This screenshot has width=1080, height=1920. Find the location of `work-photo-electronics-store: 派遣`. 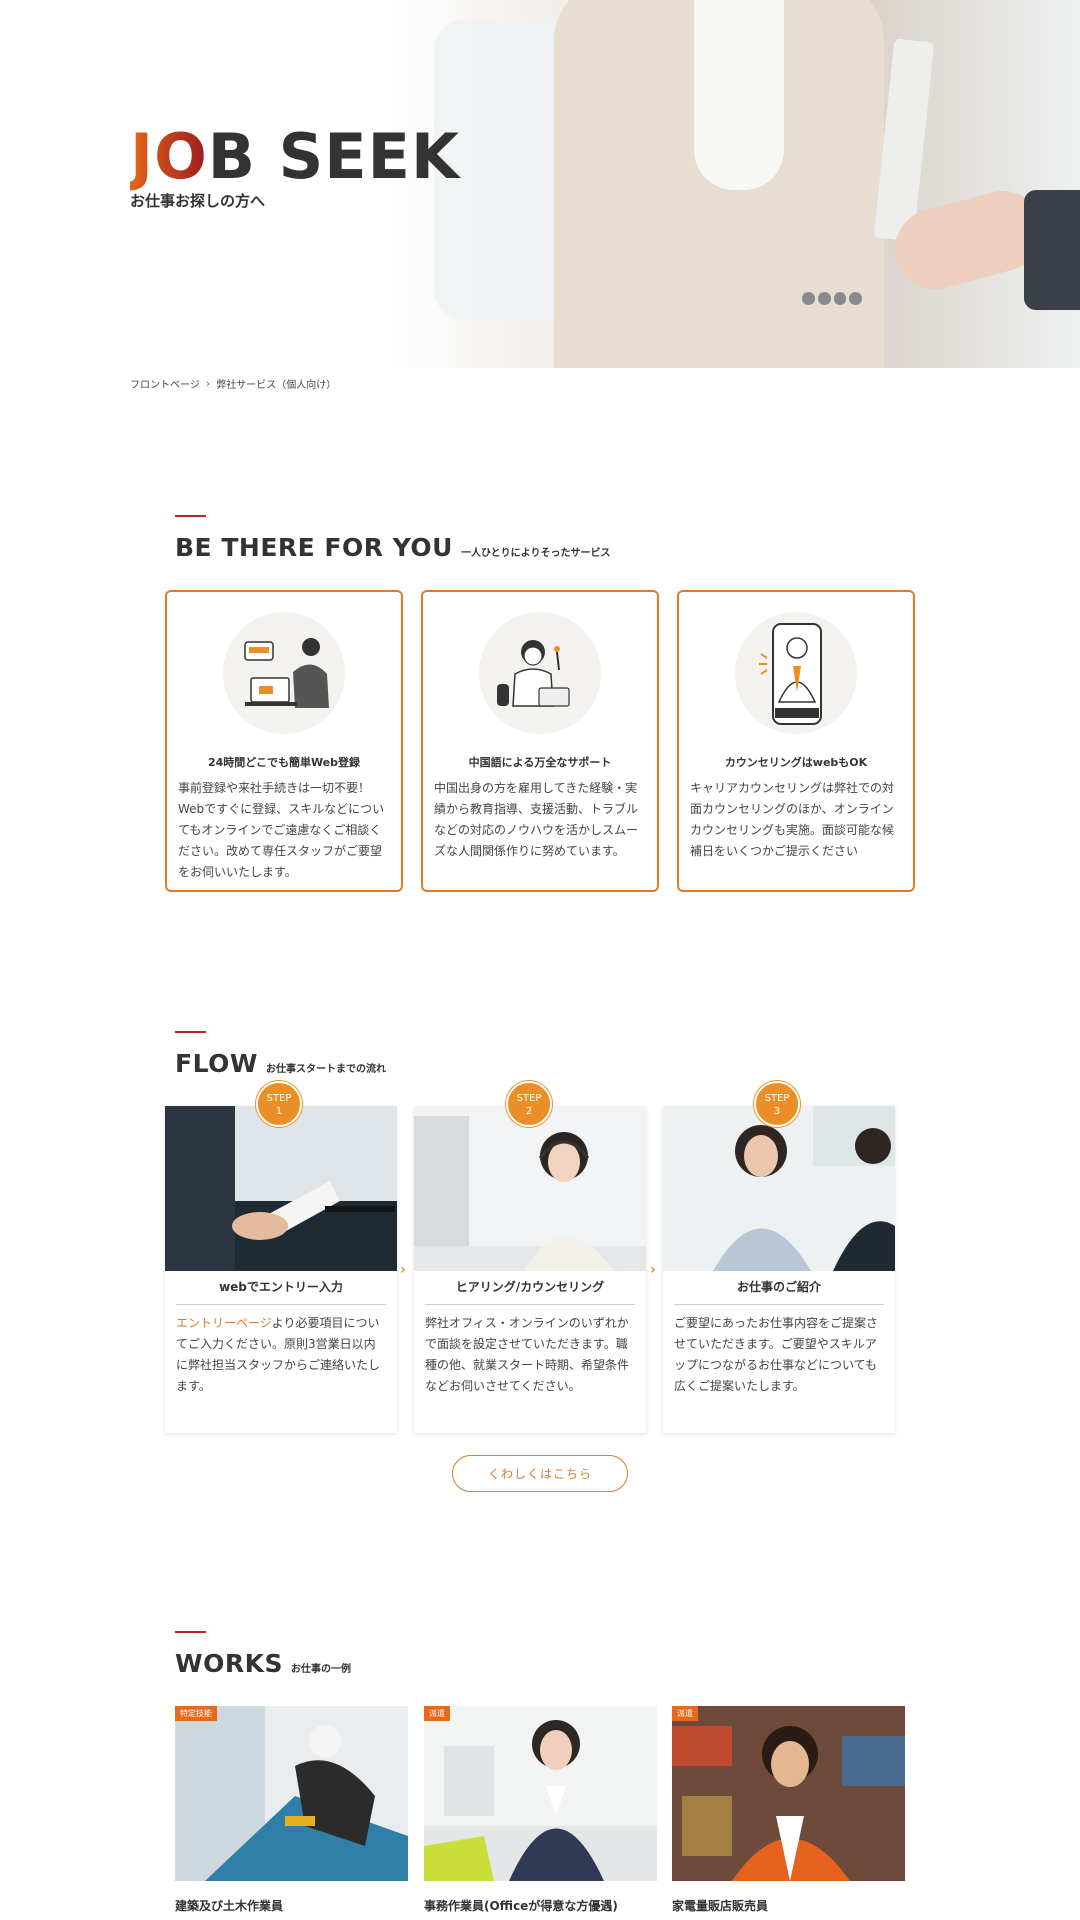

work-photo-electronics-store: 派遣 is located at coordinates (788, 1793).